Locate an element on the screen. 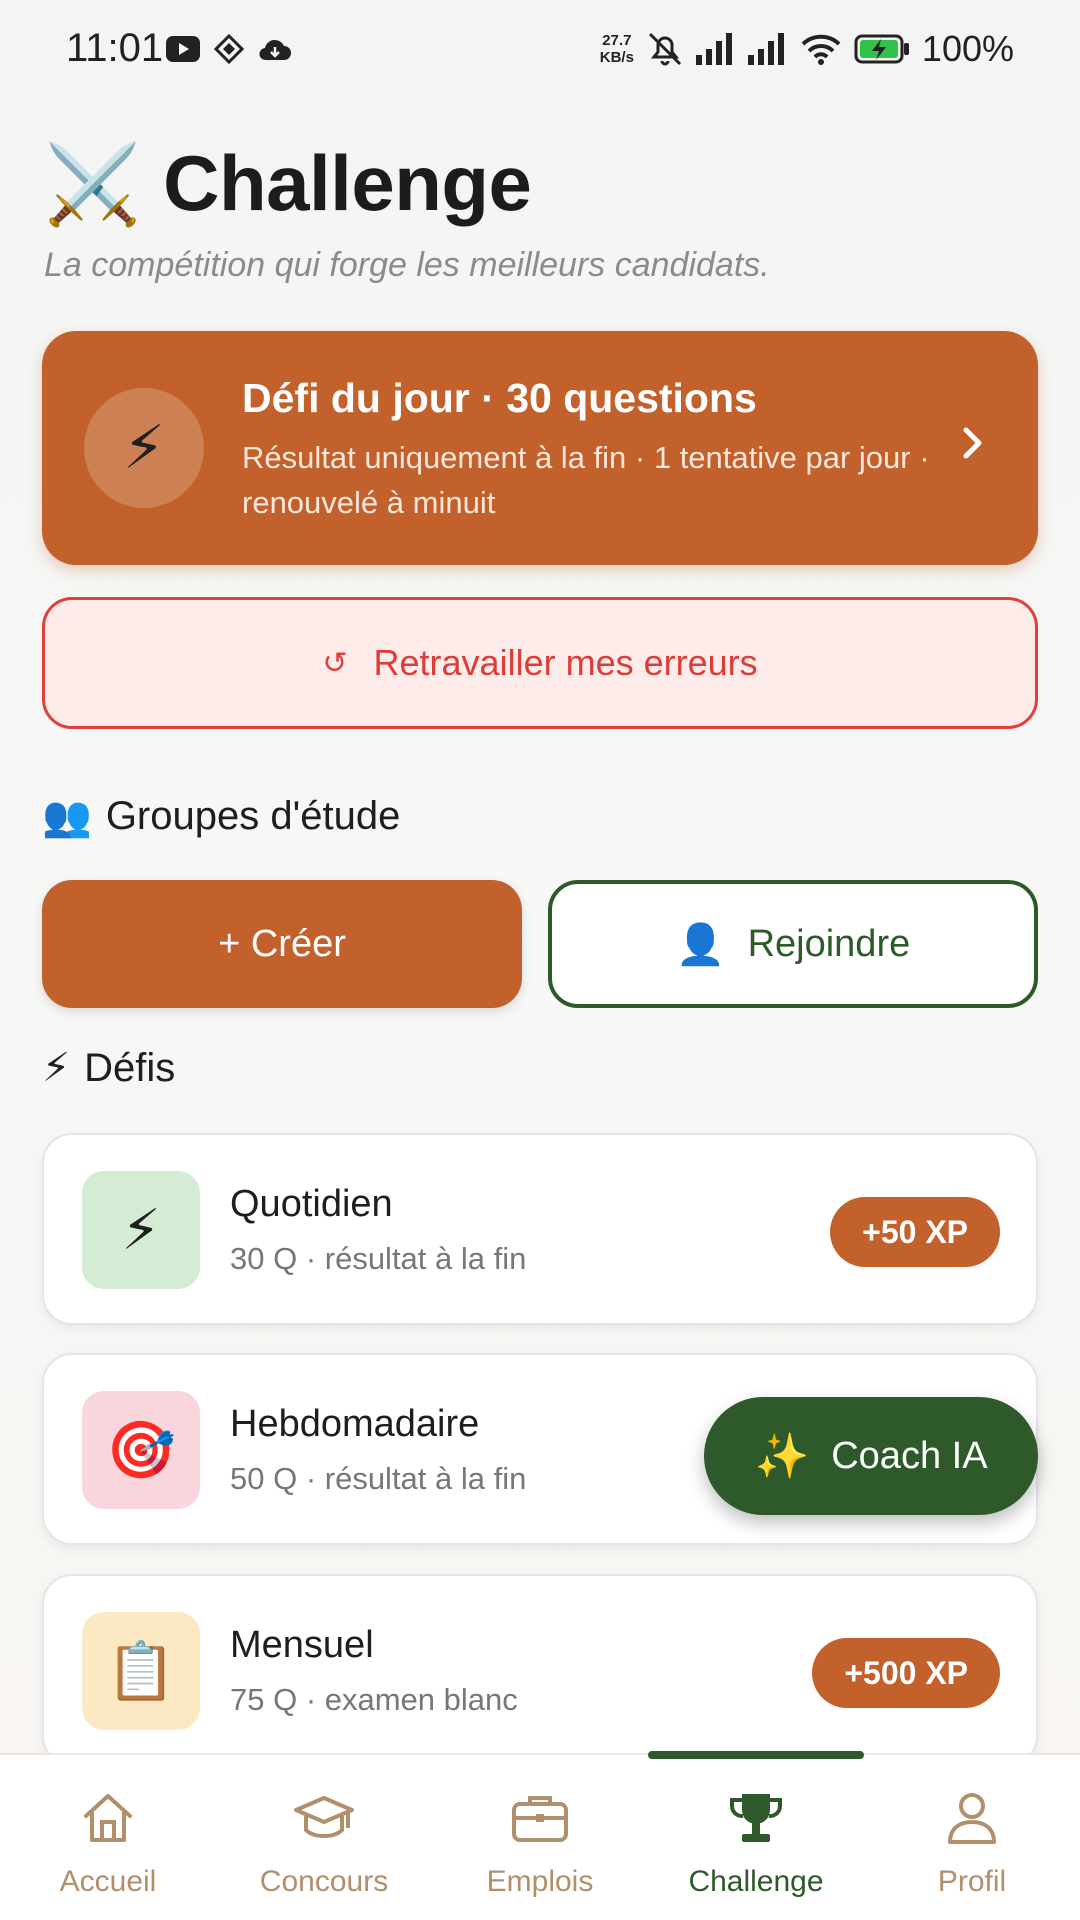  person-icon: 👤 is located at coordinates (700, 944).